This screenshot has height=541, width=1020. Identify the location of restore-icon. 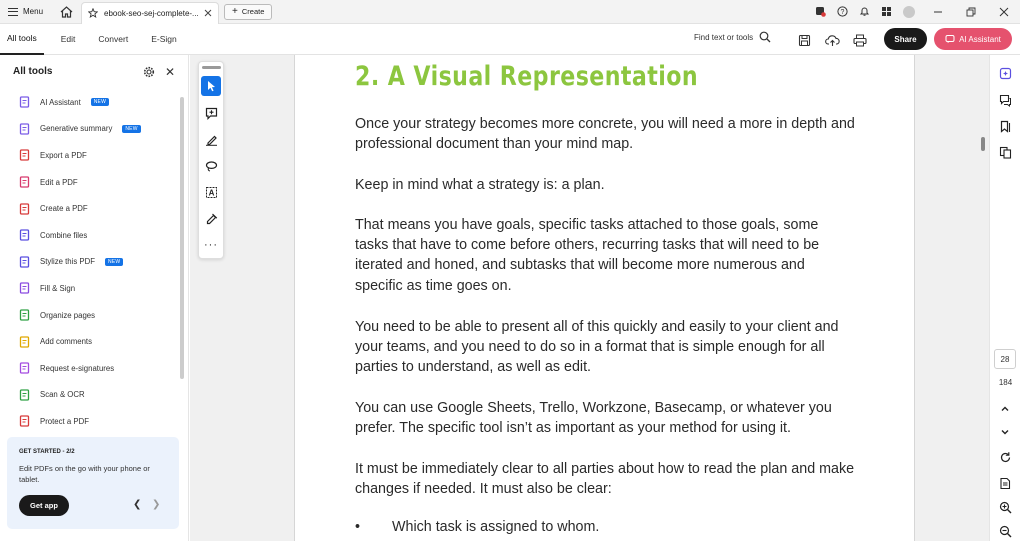
(970, 12).